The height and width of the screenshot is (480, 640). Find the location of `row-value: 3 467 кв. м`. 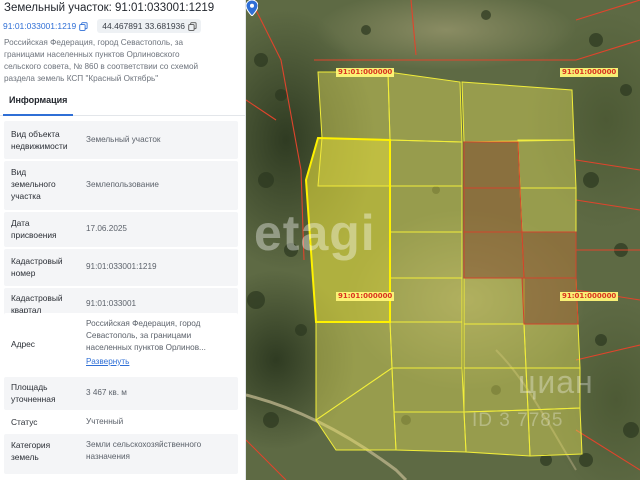

row-value: 3 467 кв. м is located at coordinates (156, 393).